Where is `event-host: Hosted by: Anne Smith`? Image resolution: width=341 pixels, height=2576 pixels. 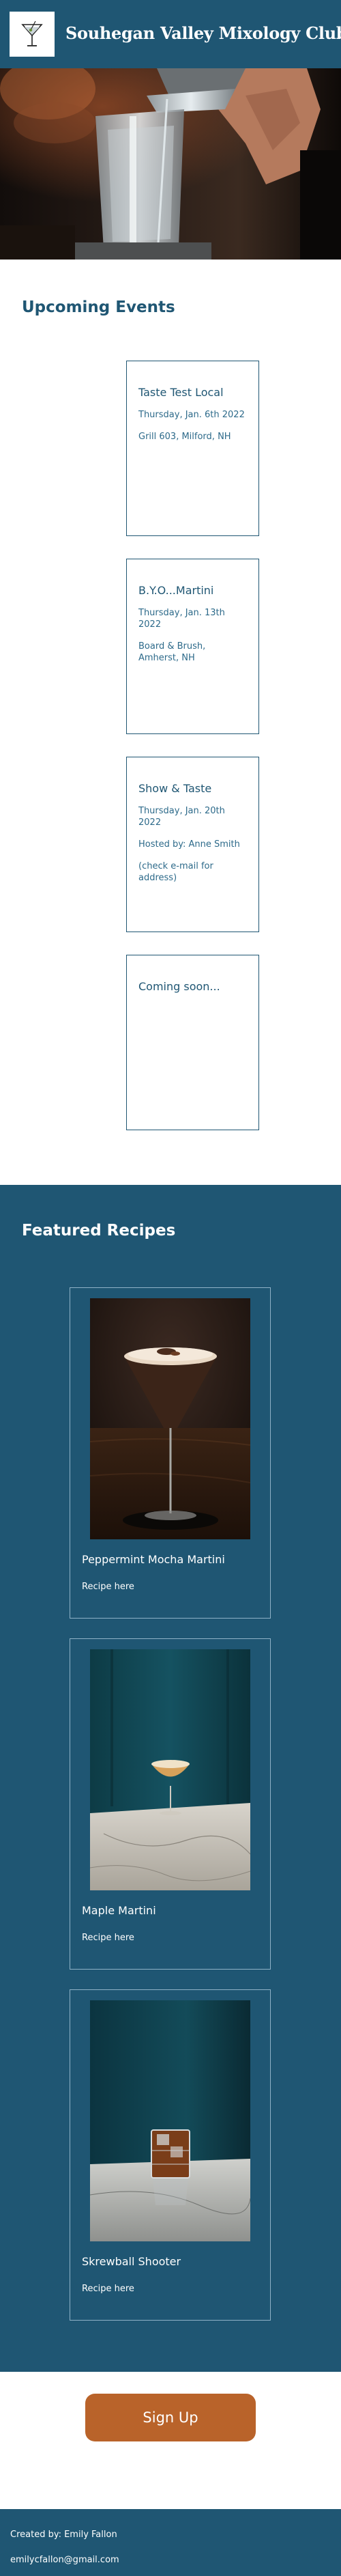
event-host: Hosted by: Anne Smith is located at coordinates (189, 844).